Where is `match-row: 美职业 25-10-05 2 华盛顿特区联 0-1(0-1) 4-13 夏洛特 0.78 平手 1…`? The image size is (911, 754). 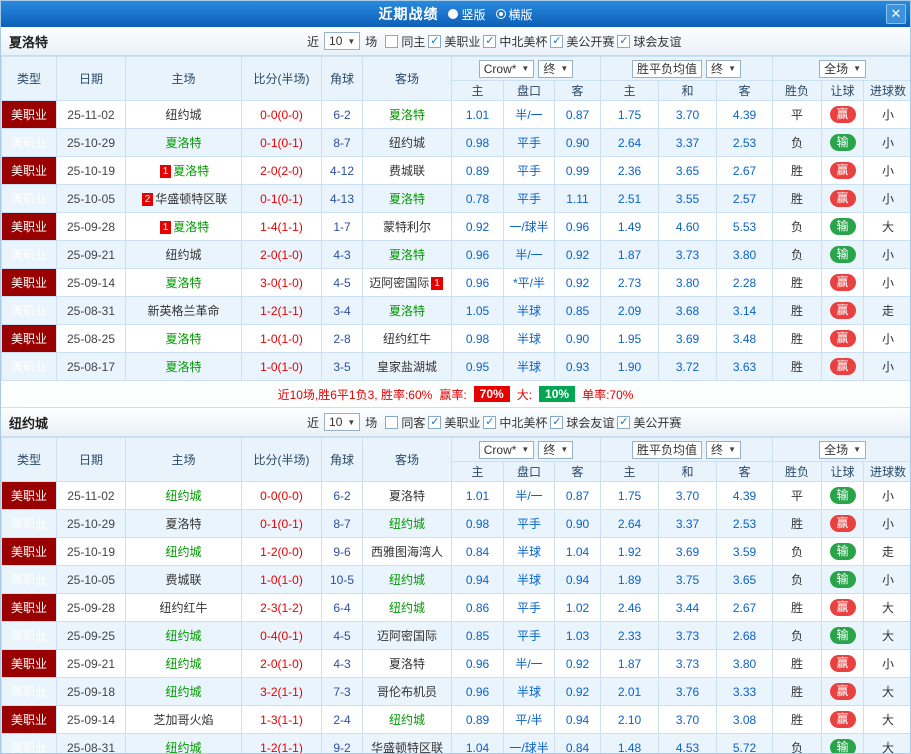
match-row: 美职业 25-10-05 2 华盛顿特区联 0-1(0-1) 4-13 夏洛特 0.78 平手 1… is located at coordinates (455, 198).